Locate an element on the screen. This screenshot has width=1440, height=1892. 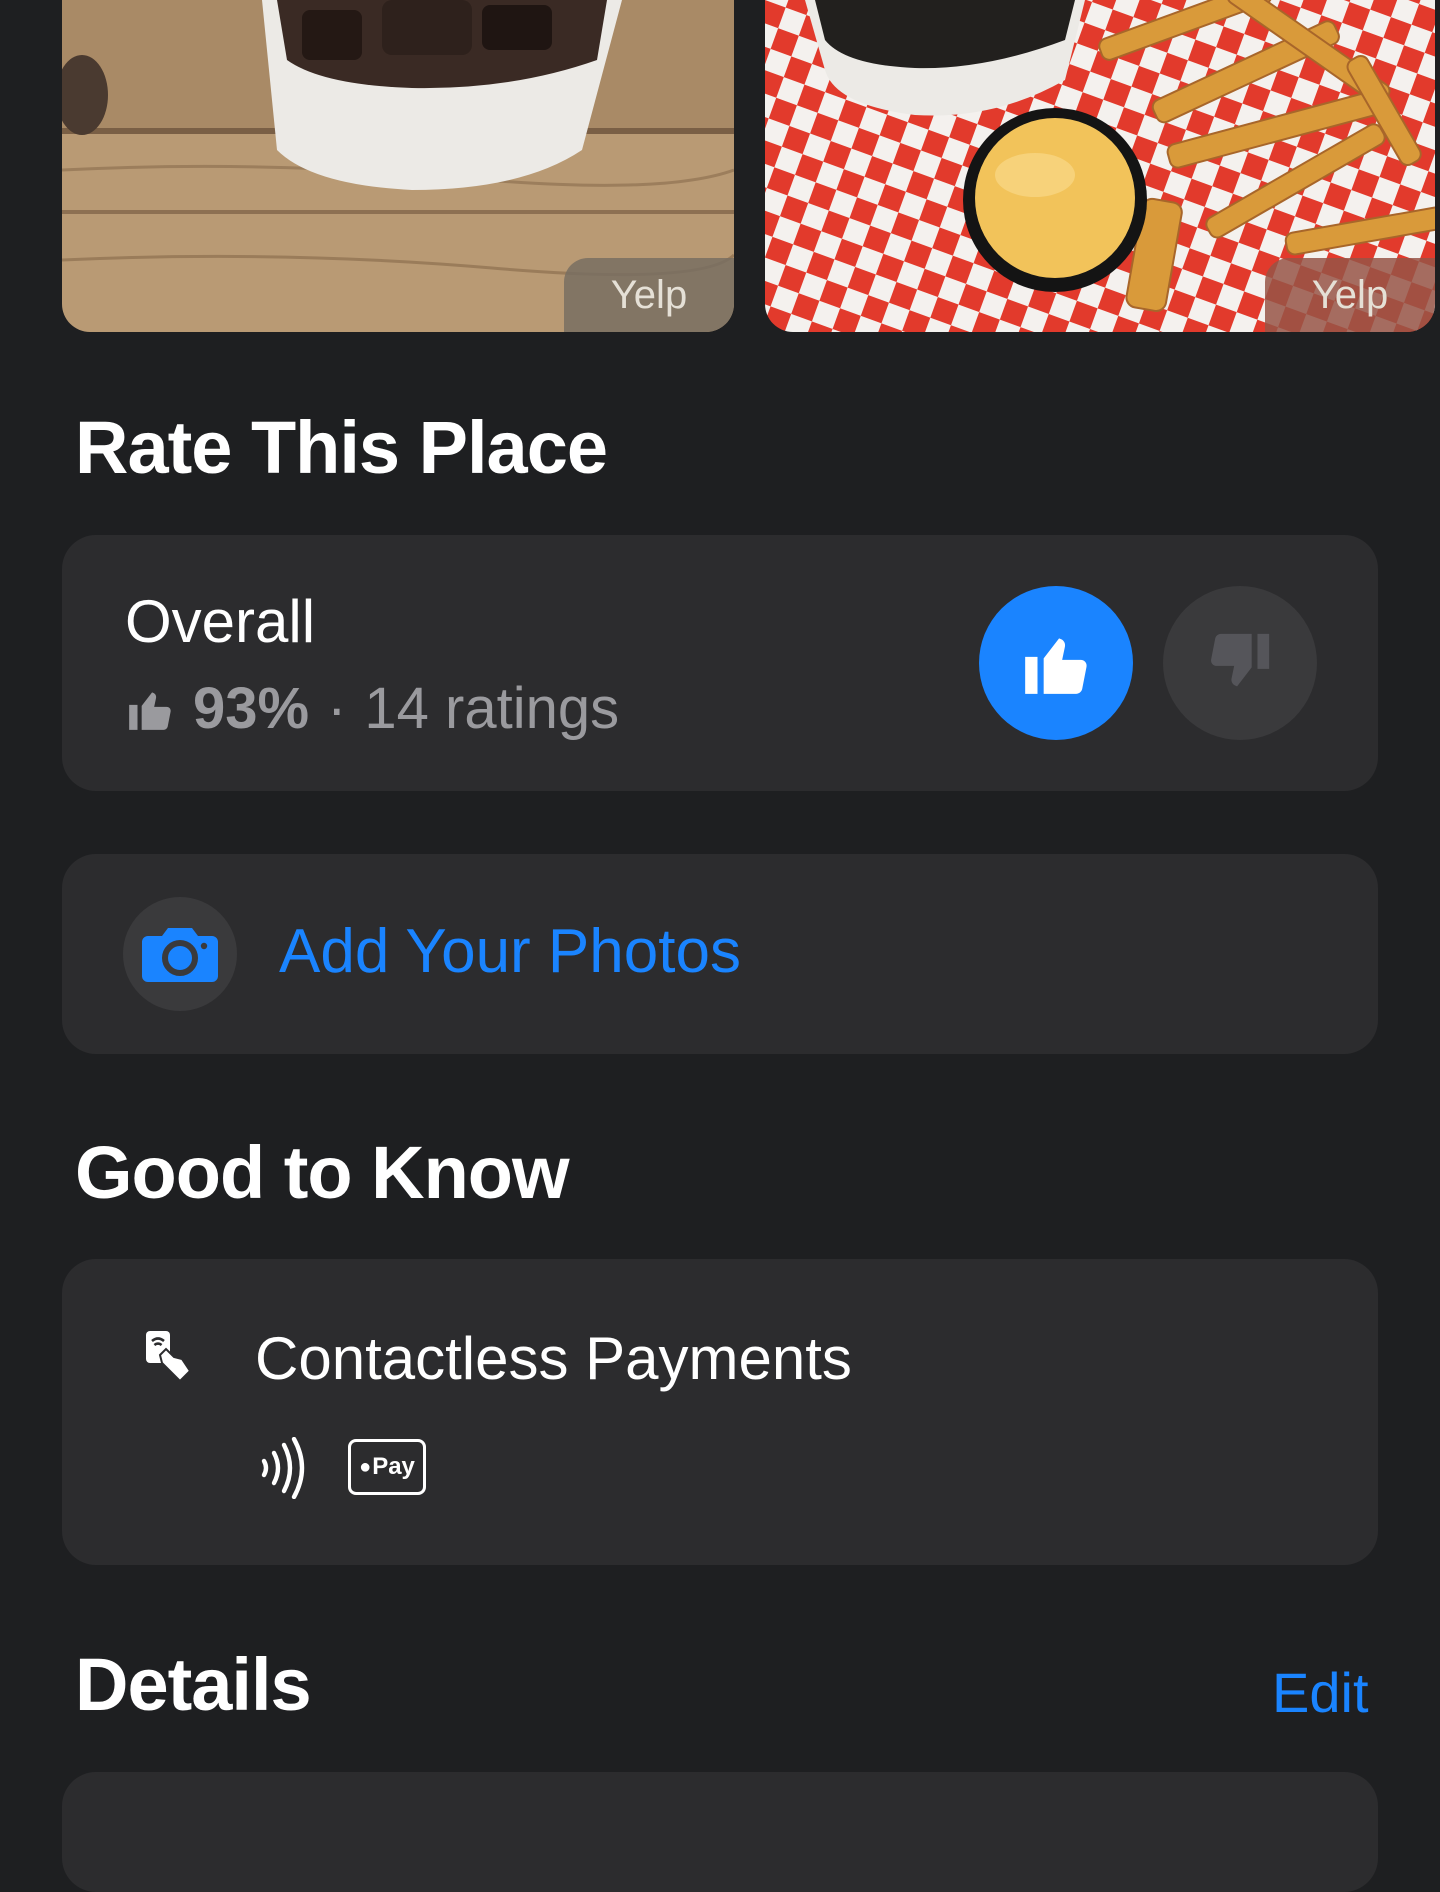
details-title: Details is located at coordinates (193, 1684).